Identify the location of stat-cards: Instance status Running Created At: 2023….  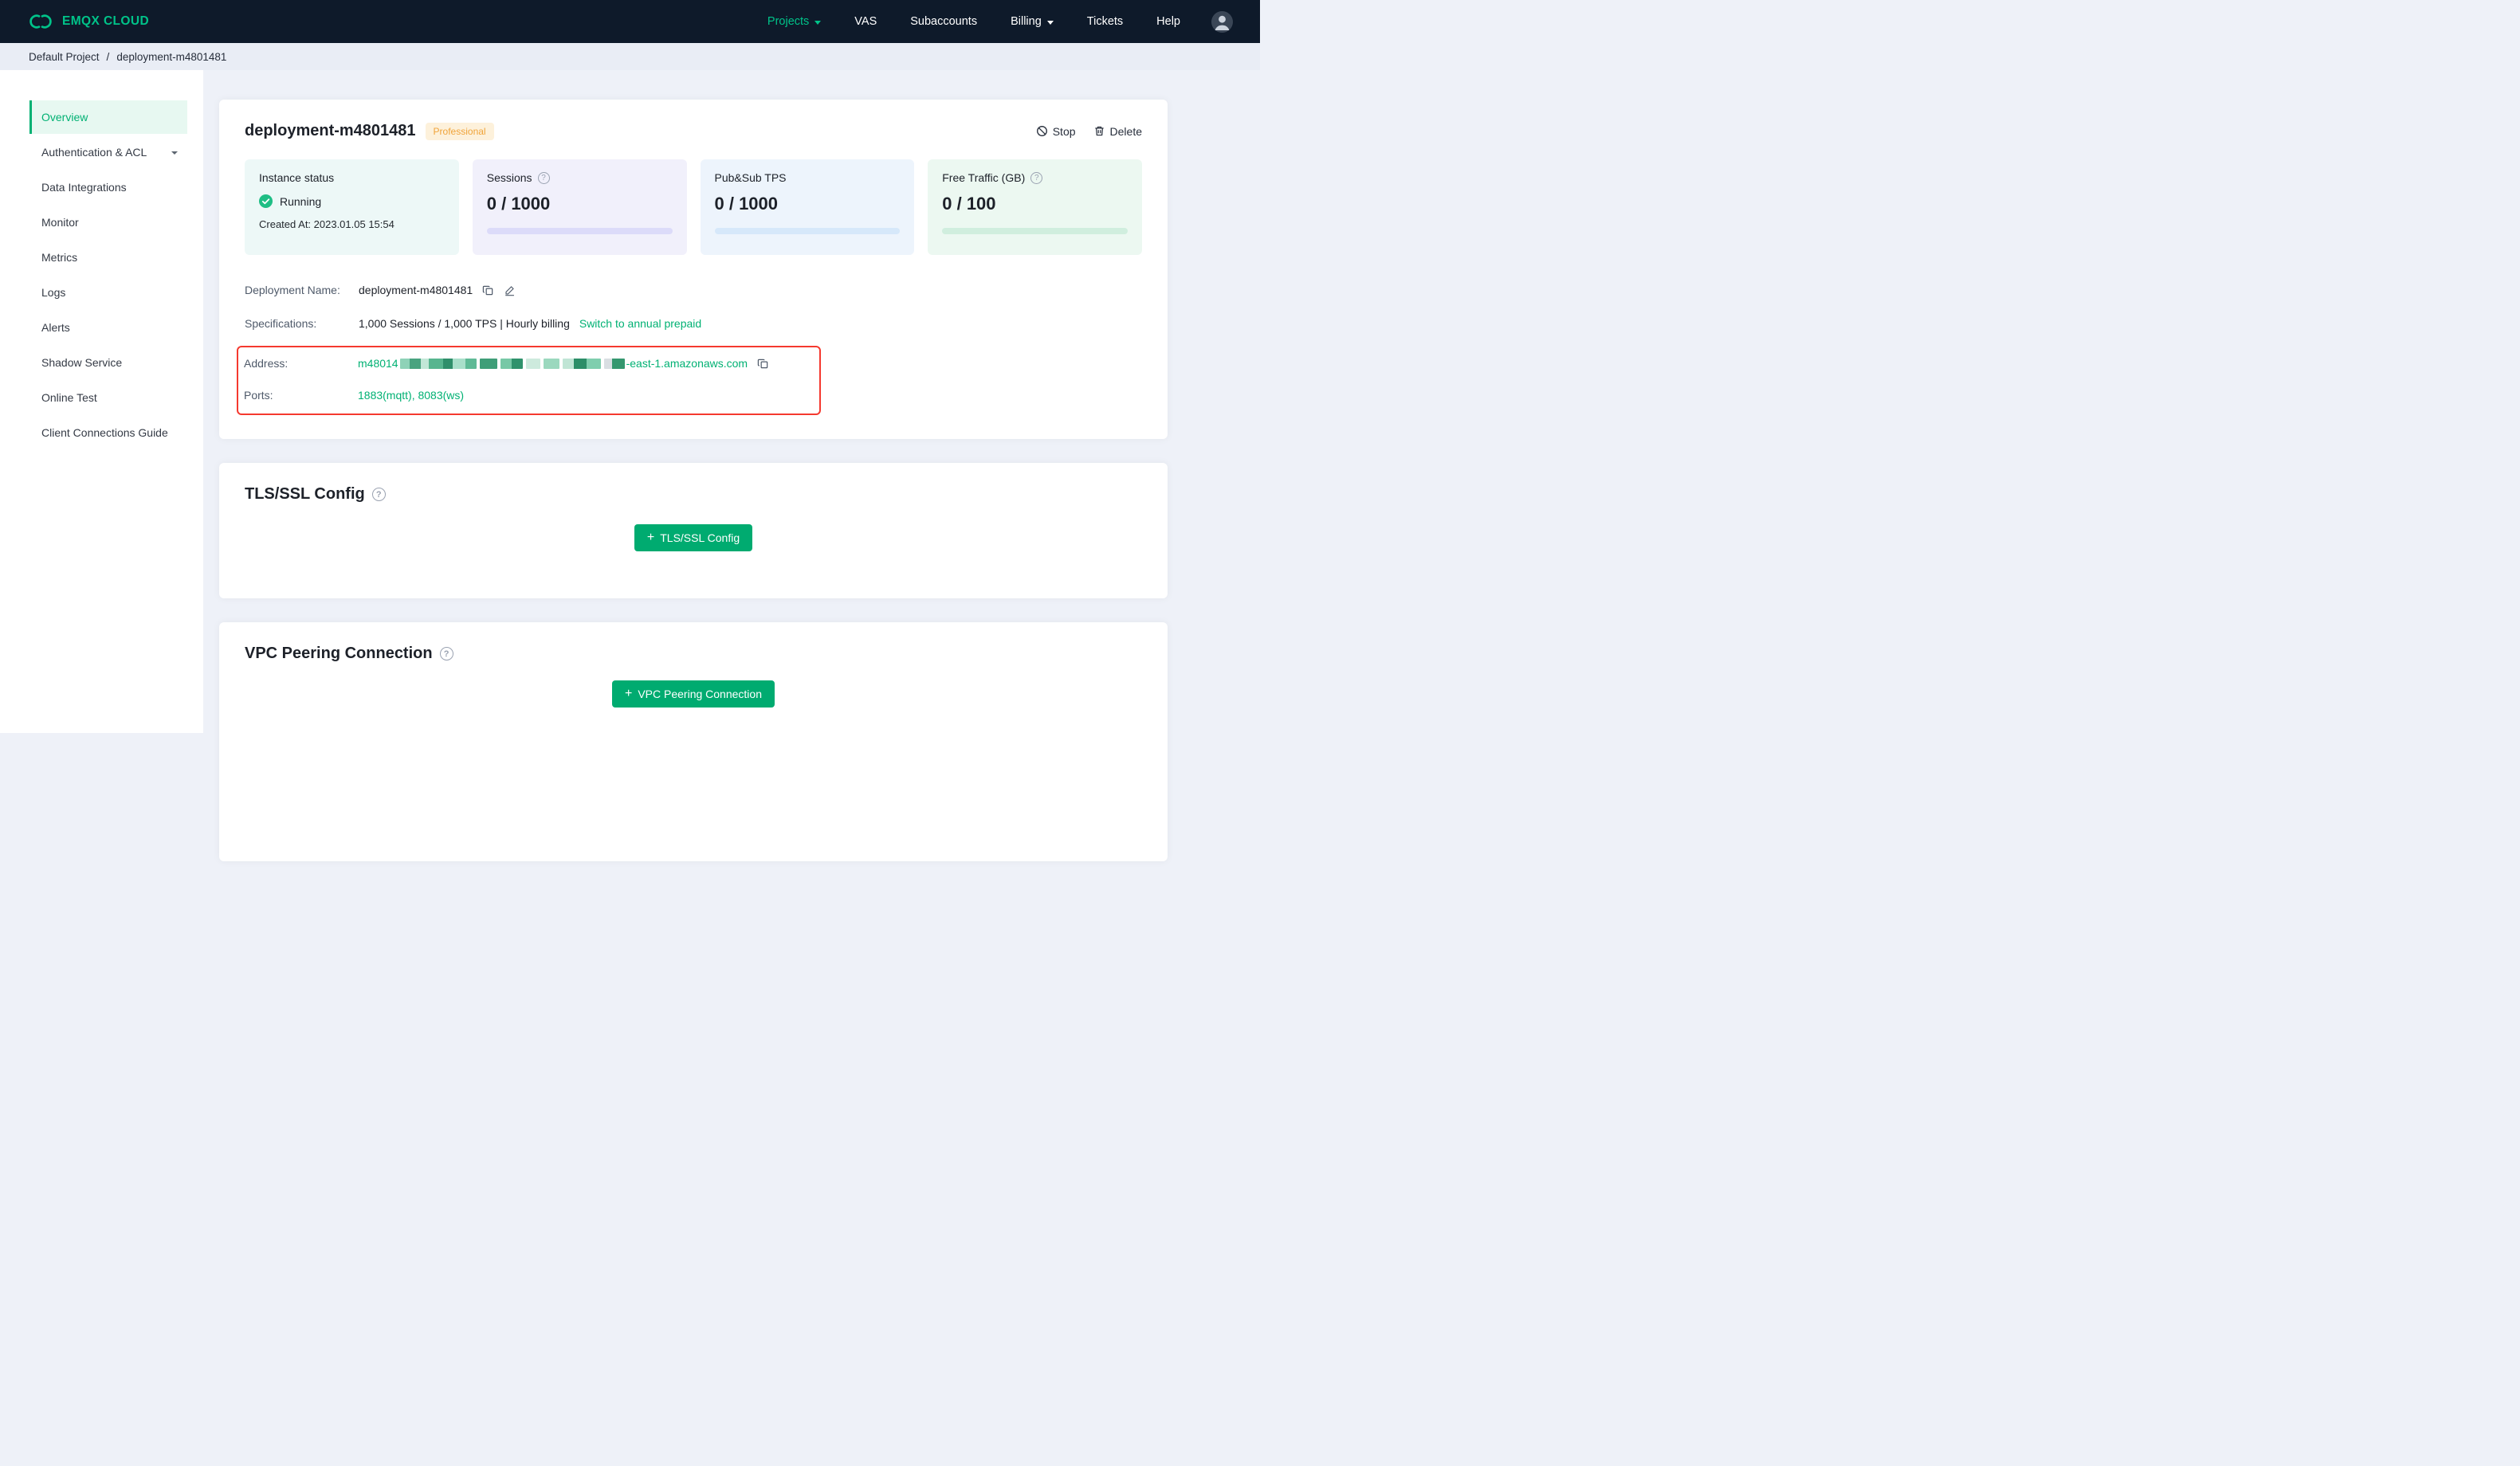
(693, 207).